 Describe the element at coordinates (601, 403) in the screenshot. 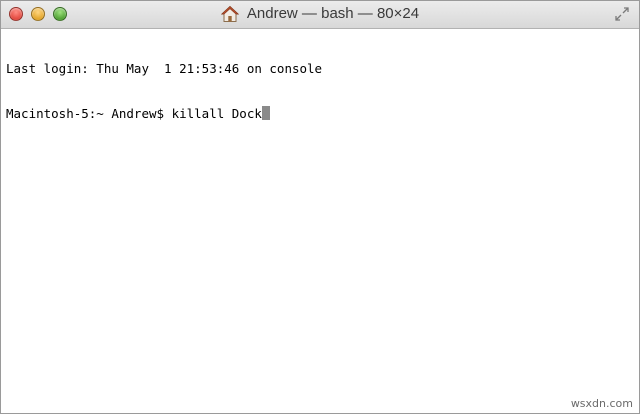

I see `watermark: wsxdn.com` at that location.